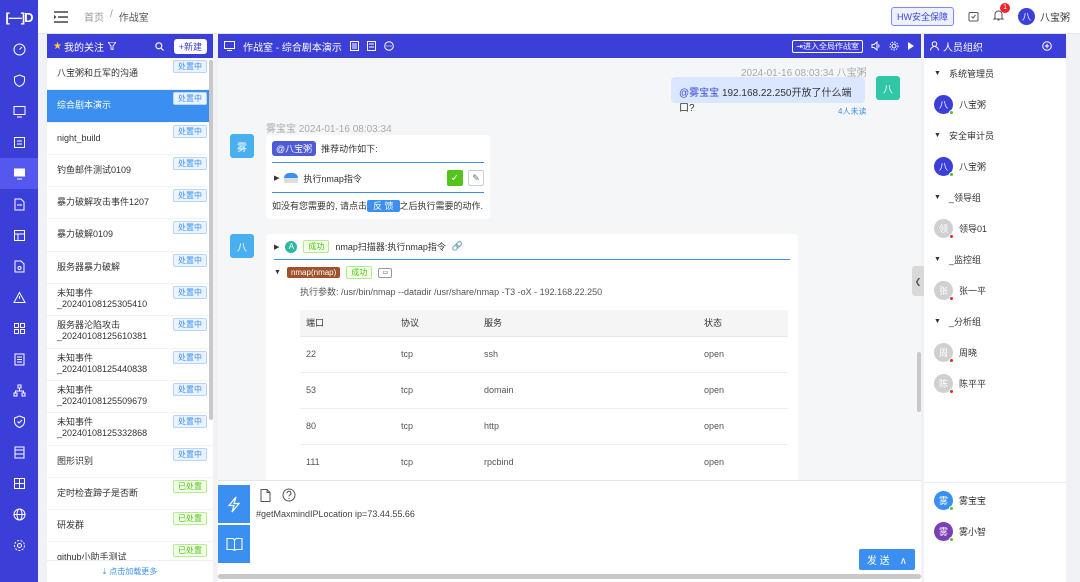  What do you see at coordinates (234, 544) in the screenshot?
I see `playbook-button` at bounding box center [234, 544].